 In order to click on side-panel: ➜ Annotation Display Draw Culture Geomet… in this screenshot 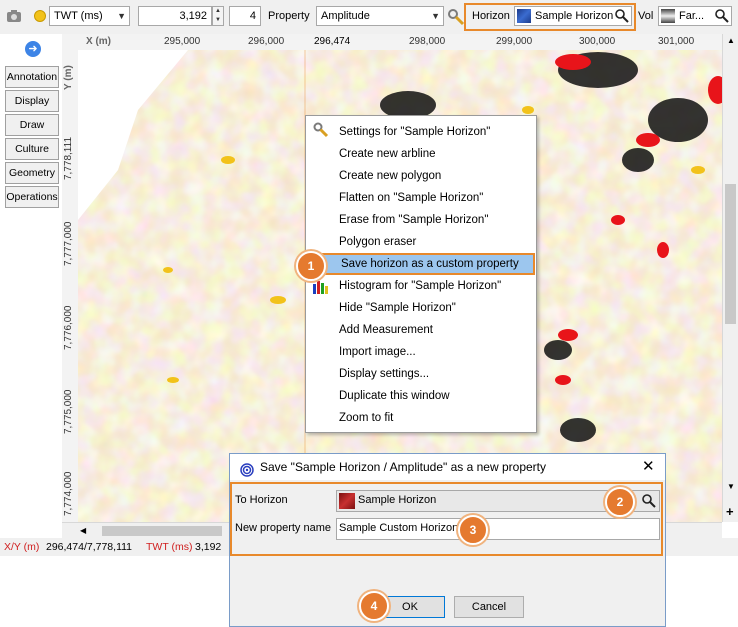, I will do `click(31, 287)`.